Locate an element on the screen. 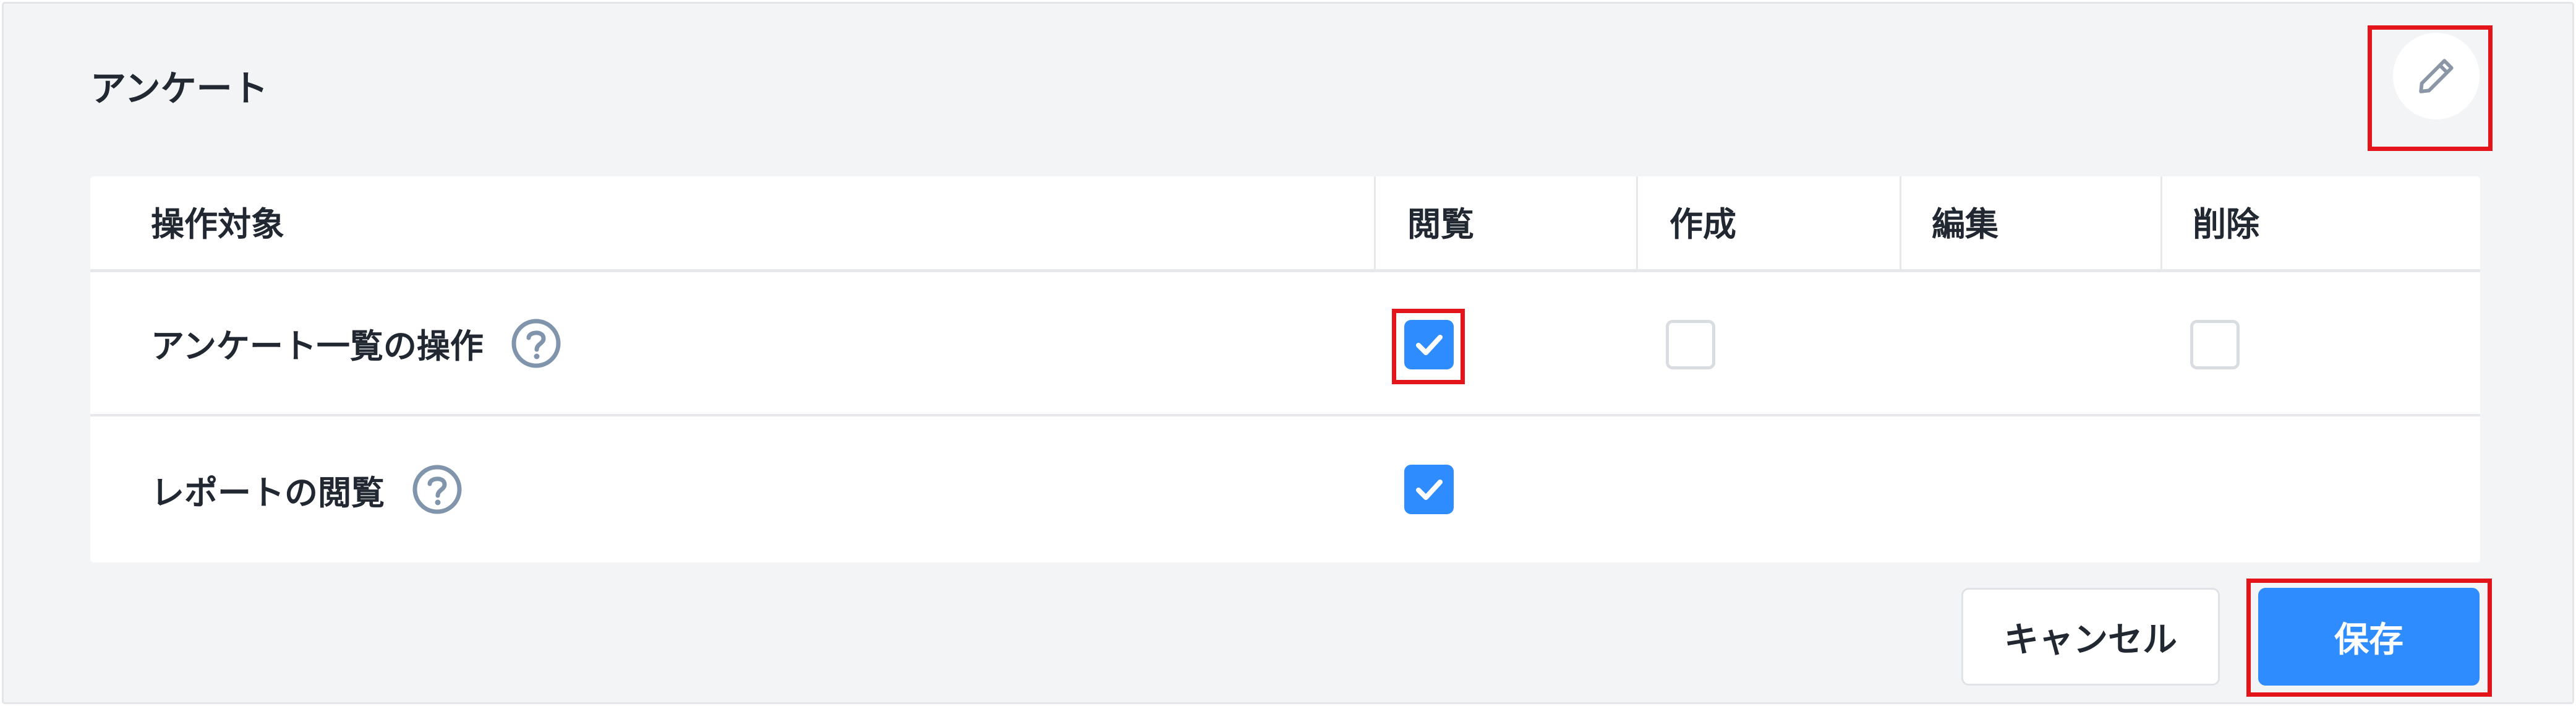 This screenshot has width=2576, height=706. edit-button-highlight is located at coordinates (2430, 88).